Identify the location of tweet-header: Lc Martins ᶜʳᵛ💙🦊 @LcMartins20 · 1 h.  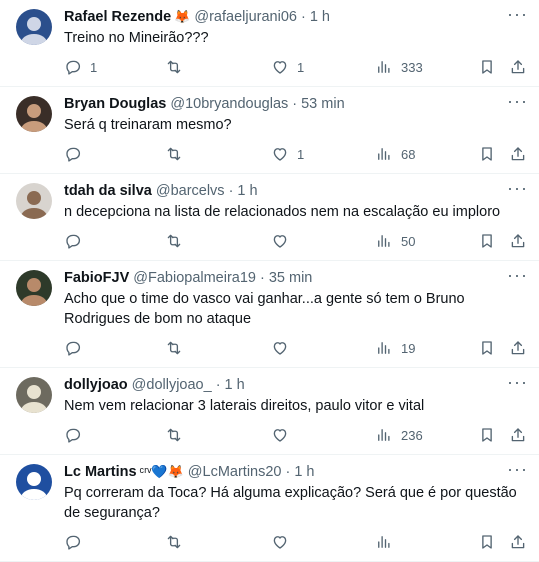
(293, 472).